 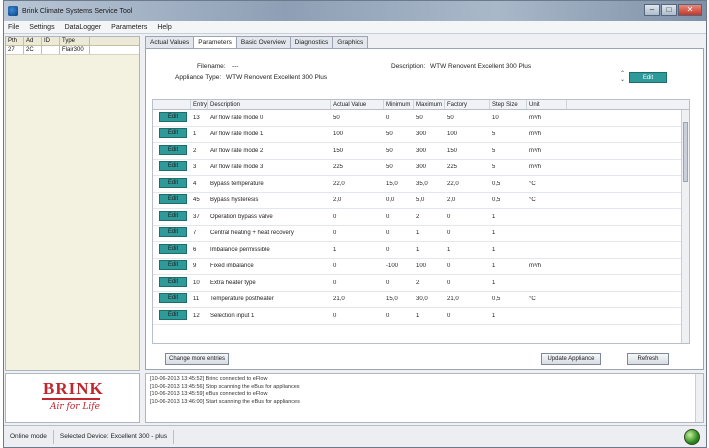 What do you see at coordinates (129, 27) in the screenshot?
I see `menu-parameters: Parameters` at bounding box center [129, 27].